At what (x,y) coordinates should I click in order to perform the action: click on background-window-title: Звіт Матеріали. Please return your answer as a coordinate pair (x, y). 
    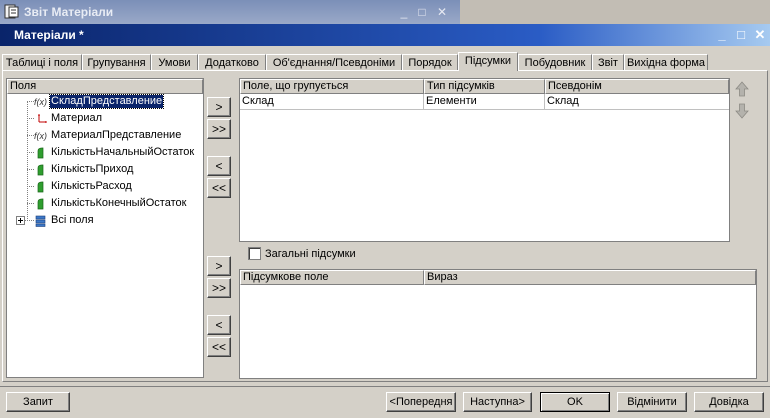
    Looking at the image, I should click on (69, 12).